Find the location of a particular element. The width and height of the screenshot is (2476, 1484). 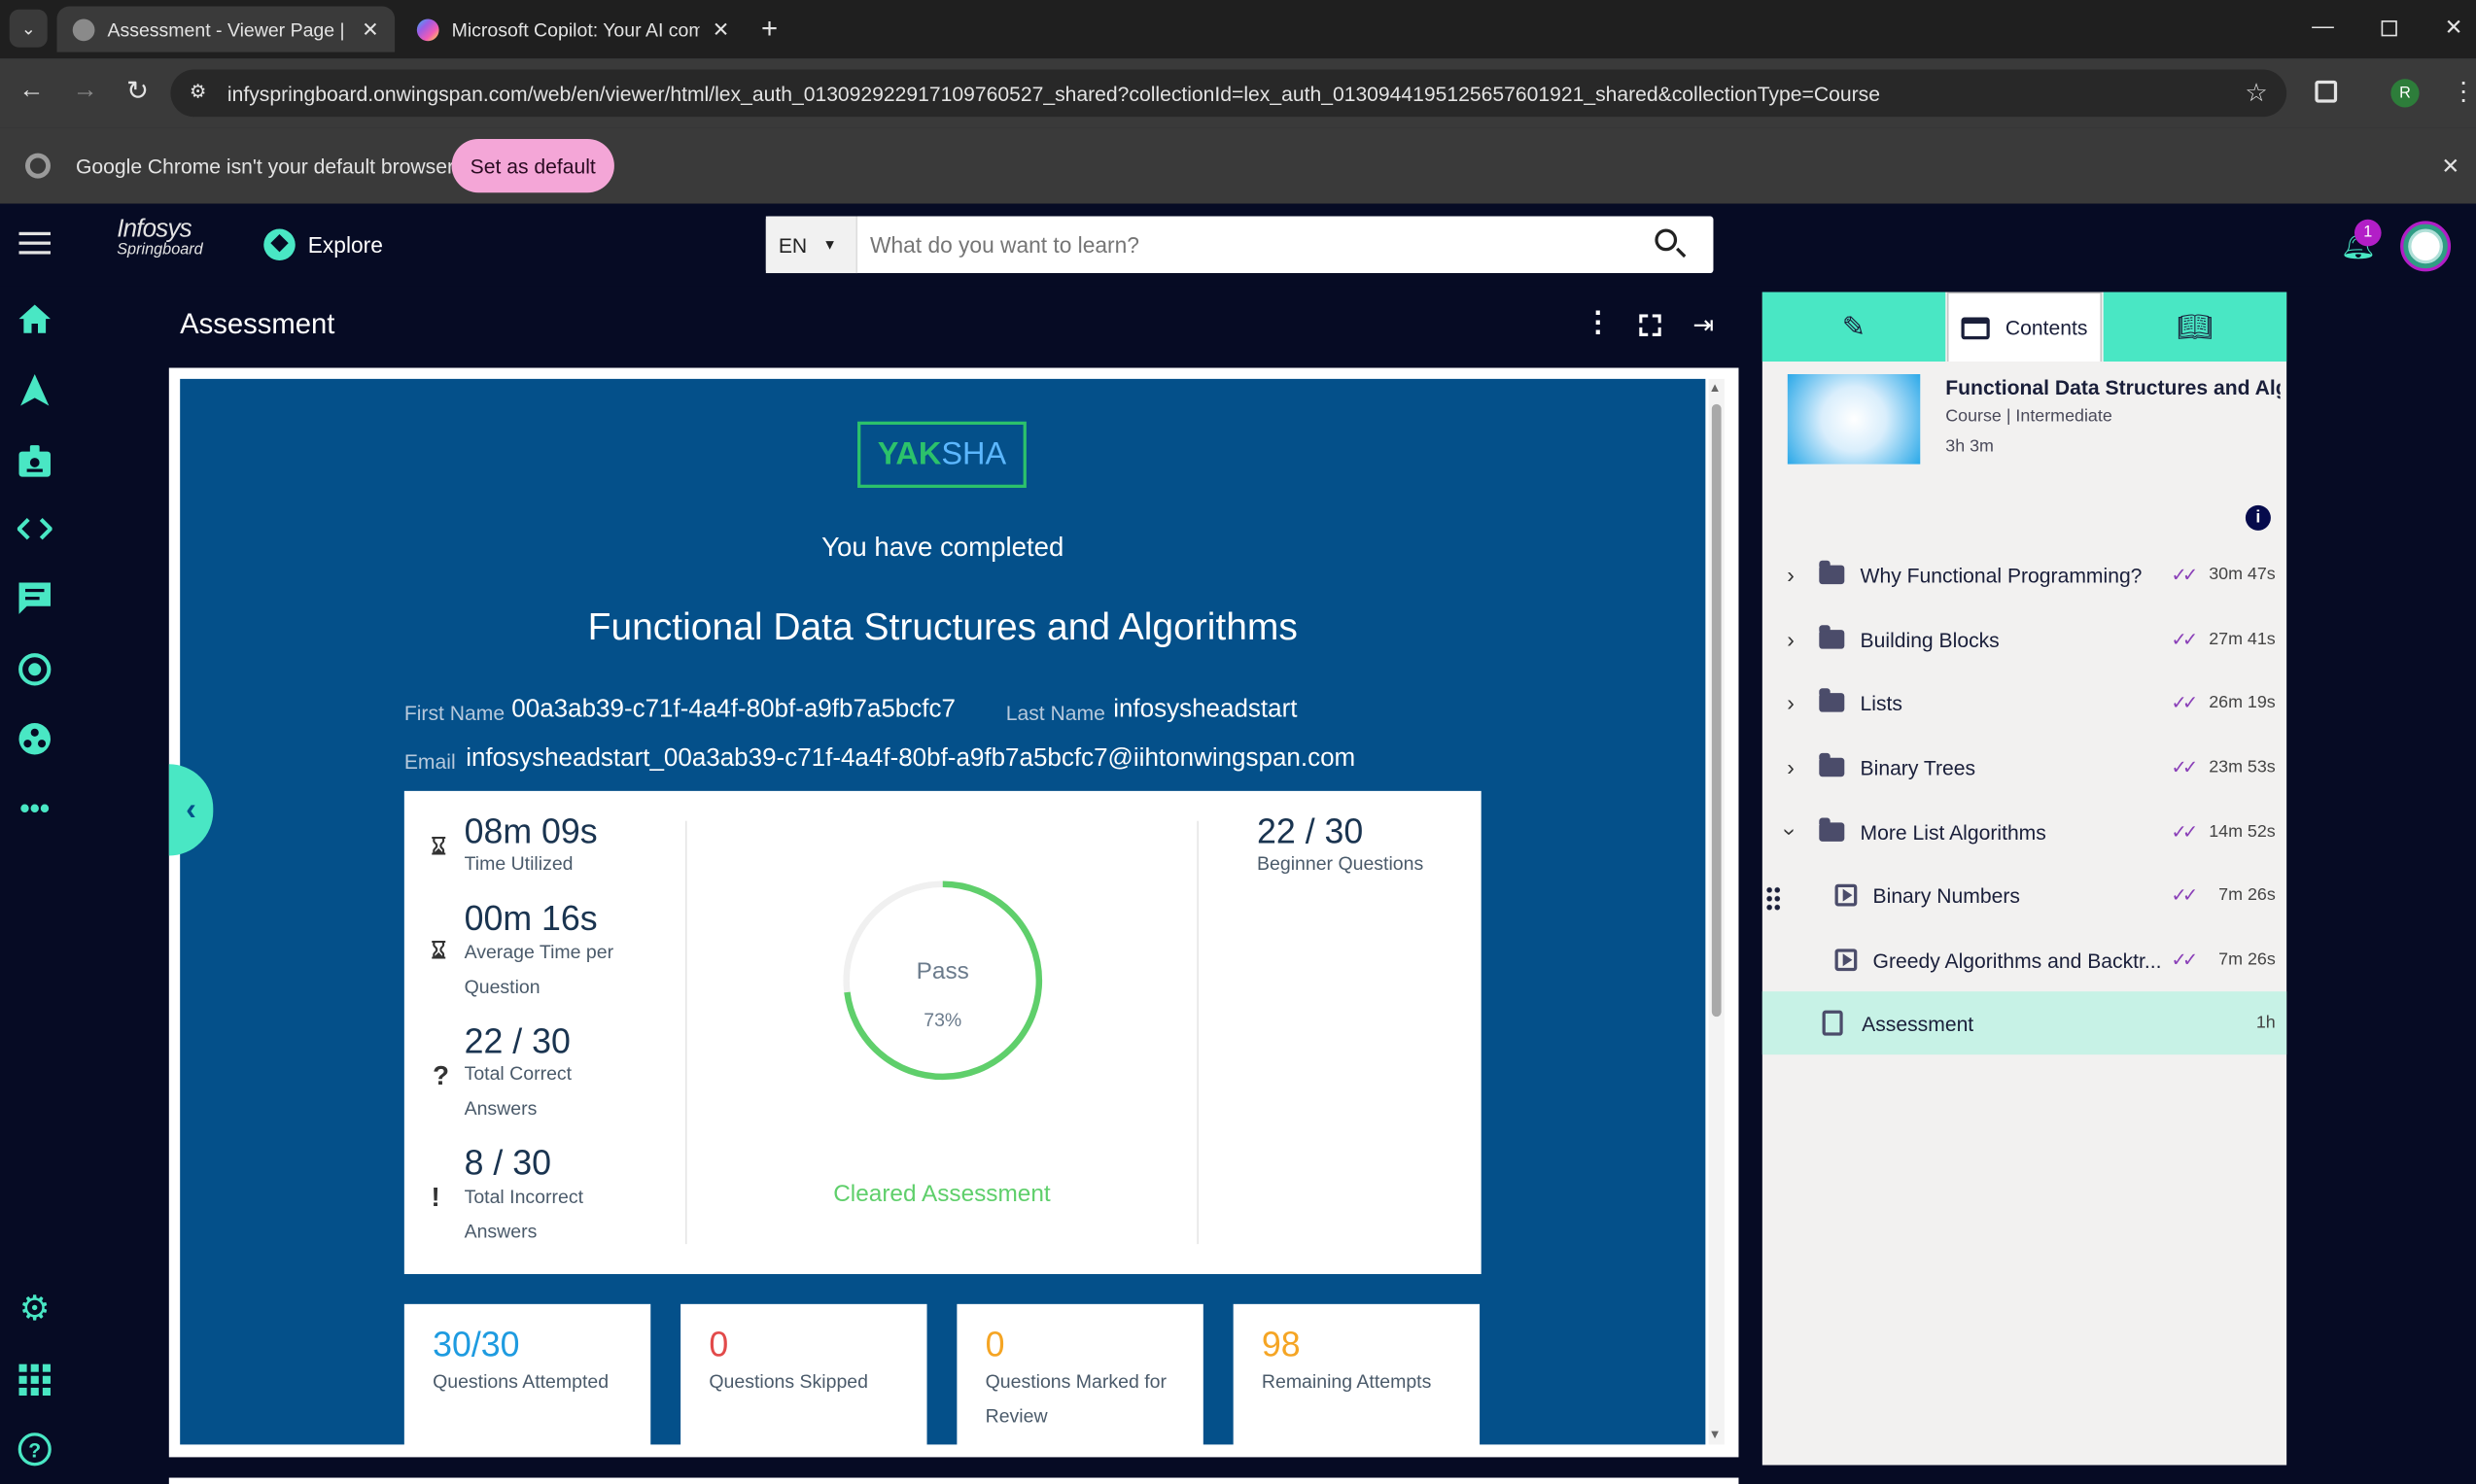

questions-attempted-card: 30/30 Questions Attempted is located at coordinates (527, 1375).